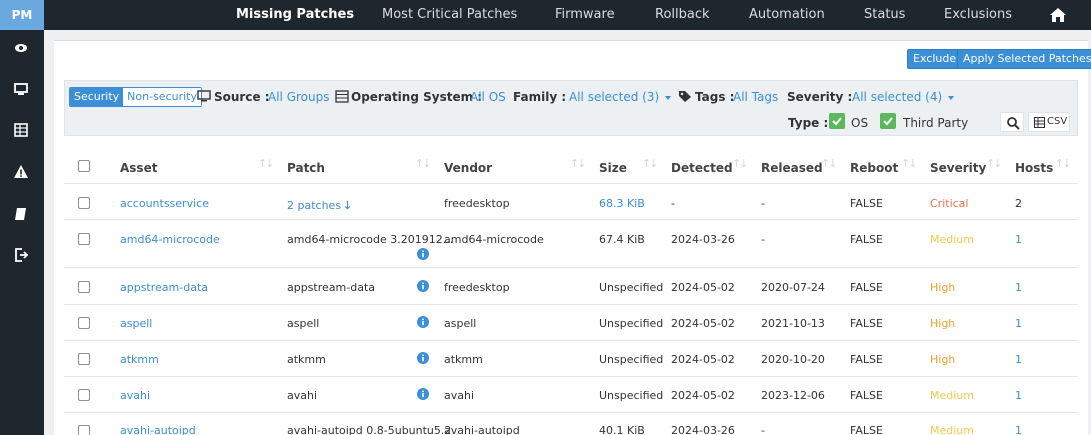 This screenshot has height=435, width=1091. I want to click on tab-most-critical-patches: Most Critical Patches, so click(449, 15).